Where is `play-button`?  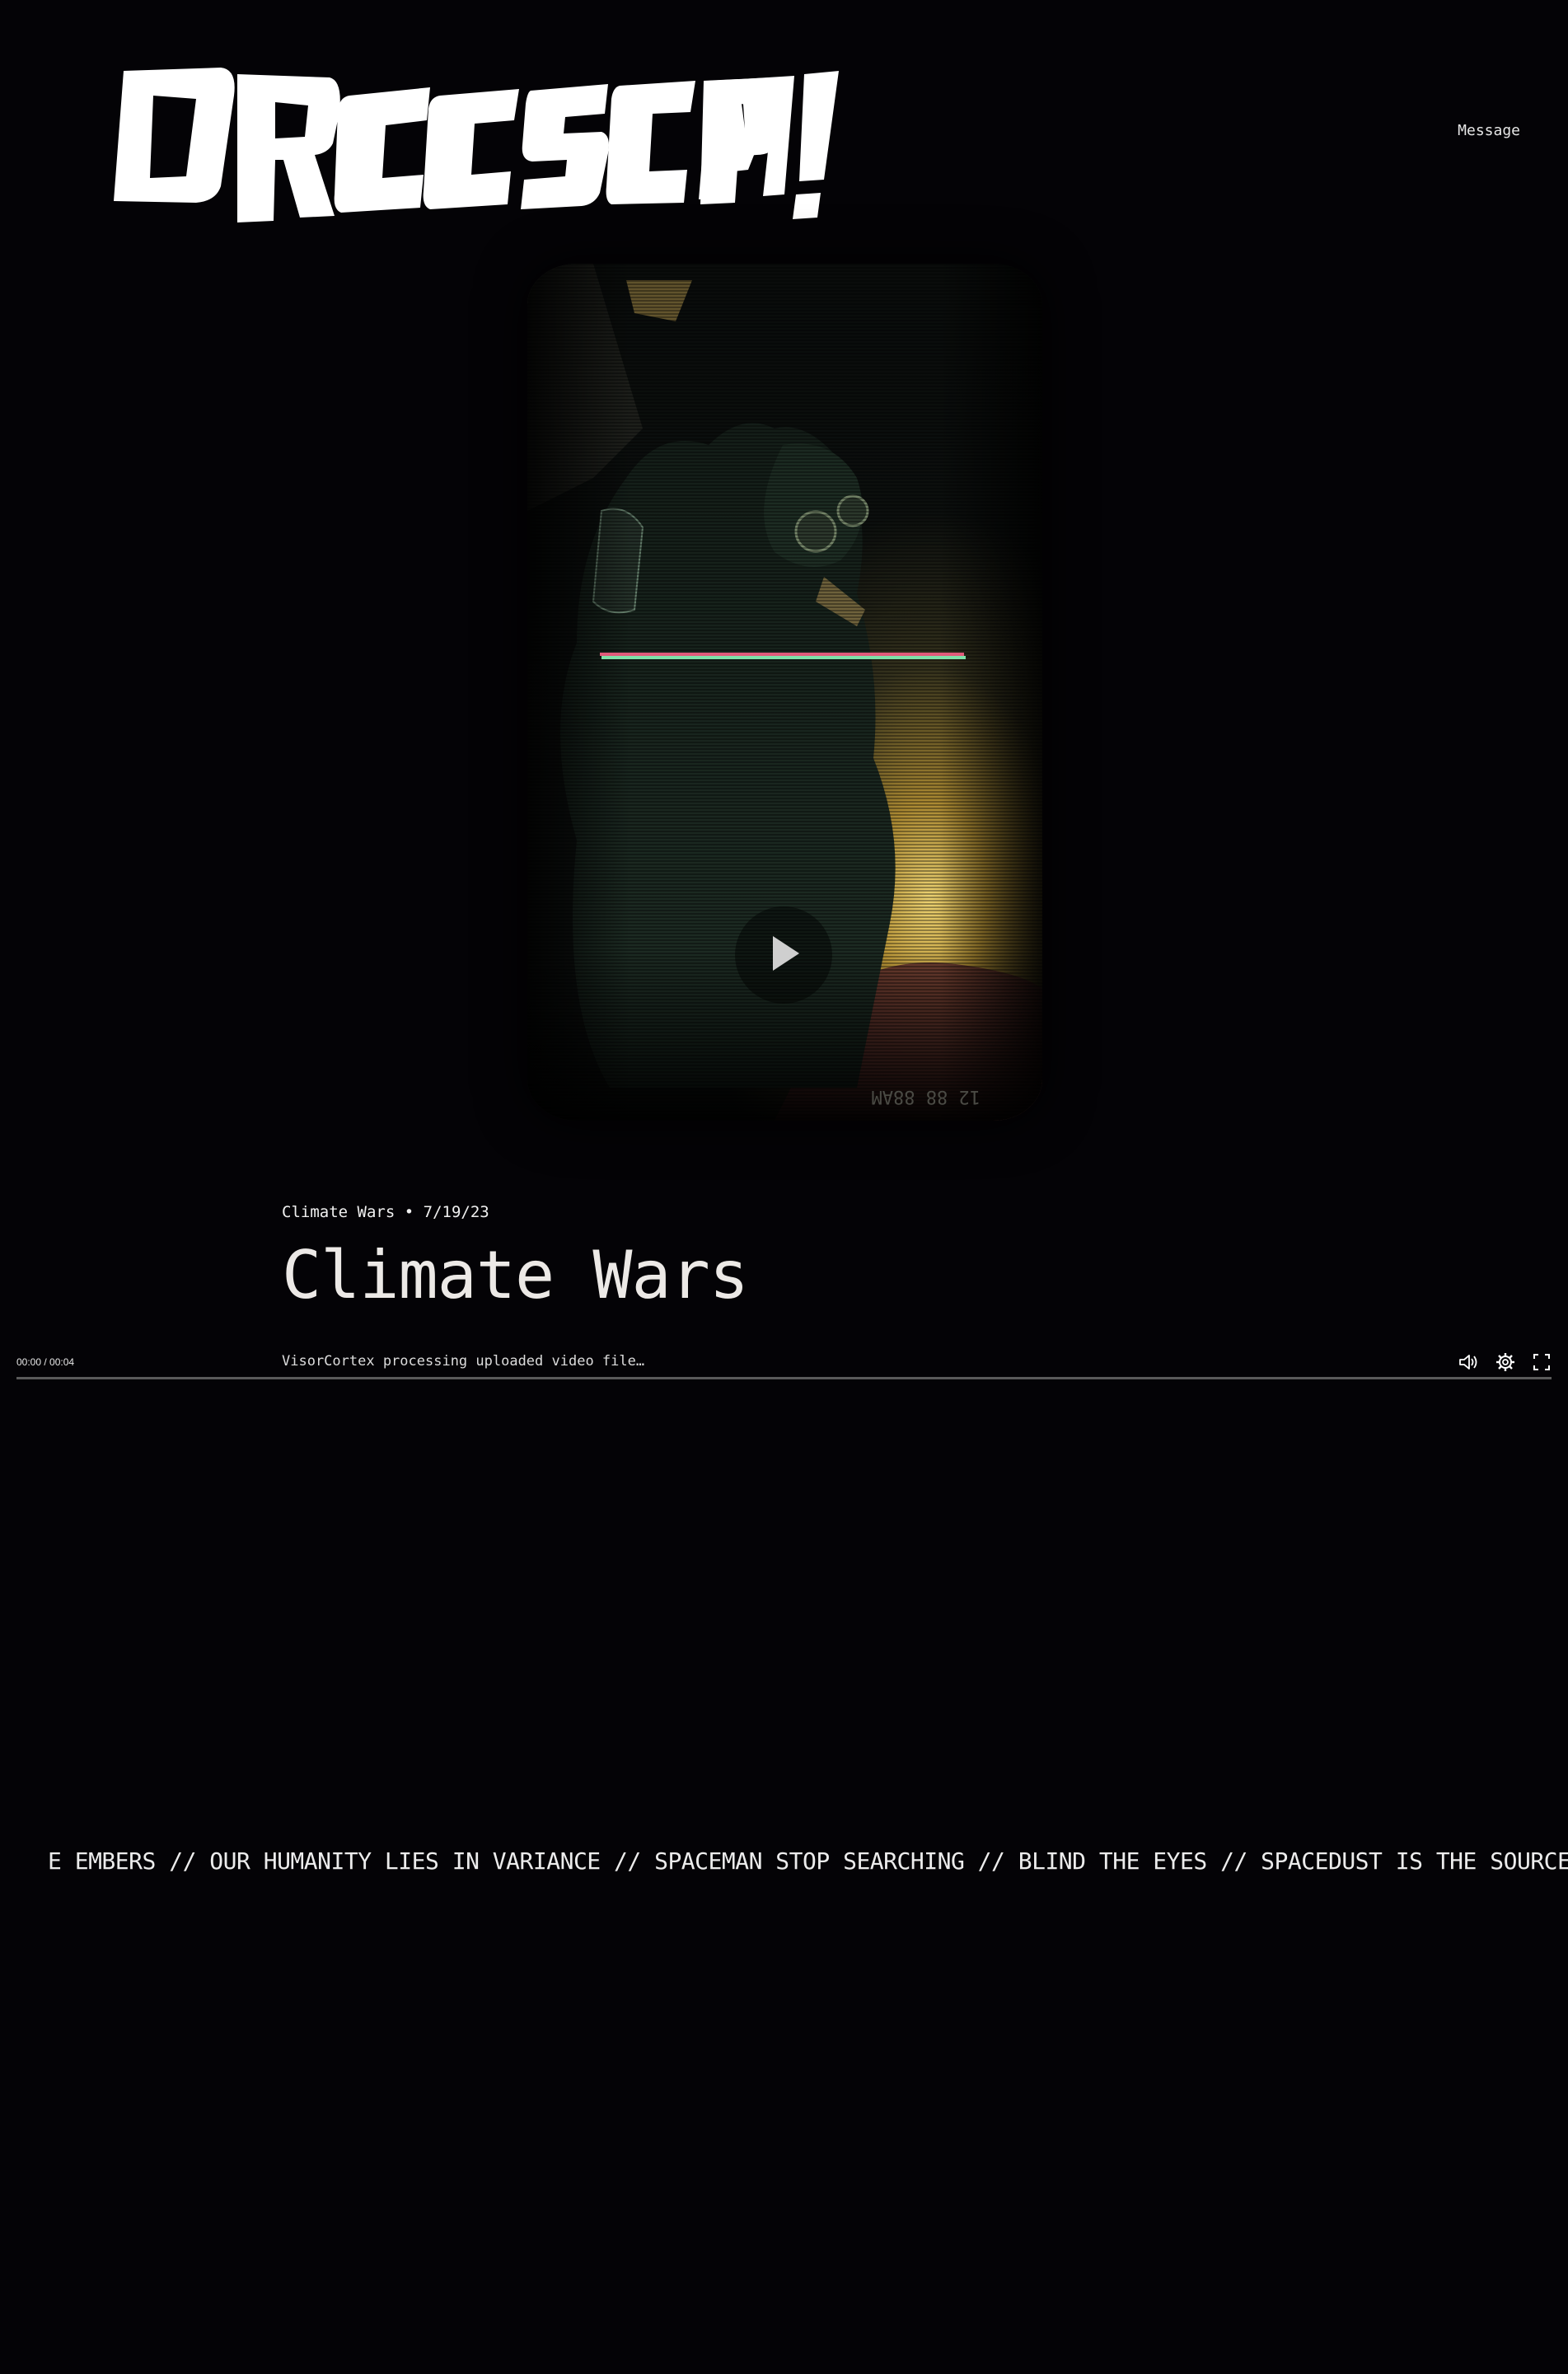
play-button is located at coordinates (783, 955).